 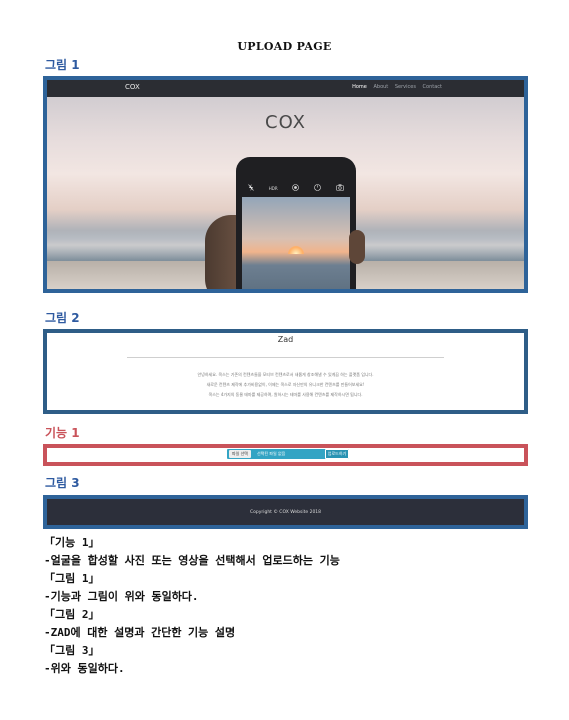 What do you see at coordinates (140, 632) in the screenshot?
I see `note-text-figure2: -ZAD에 대한 설명과 간단한 기능 설명` at bounding box center [140, 632].